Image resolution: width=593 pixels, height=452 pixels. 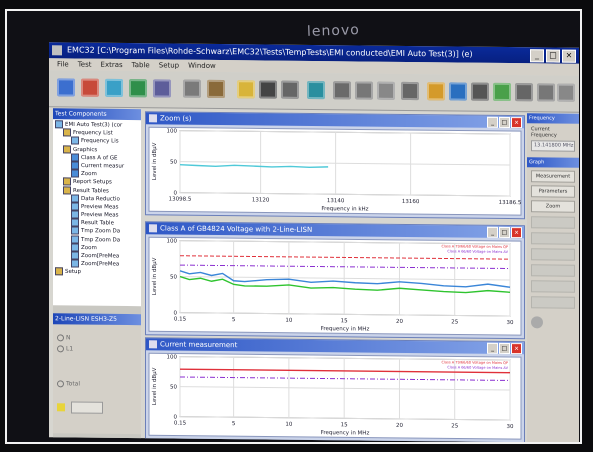 What do you see at coordinates (342, 90) in the screenshot?
I see `cursor-icon` at bounding box center [342, 90].